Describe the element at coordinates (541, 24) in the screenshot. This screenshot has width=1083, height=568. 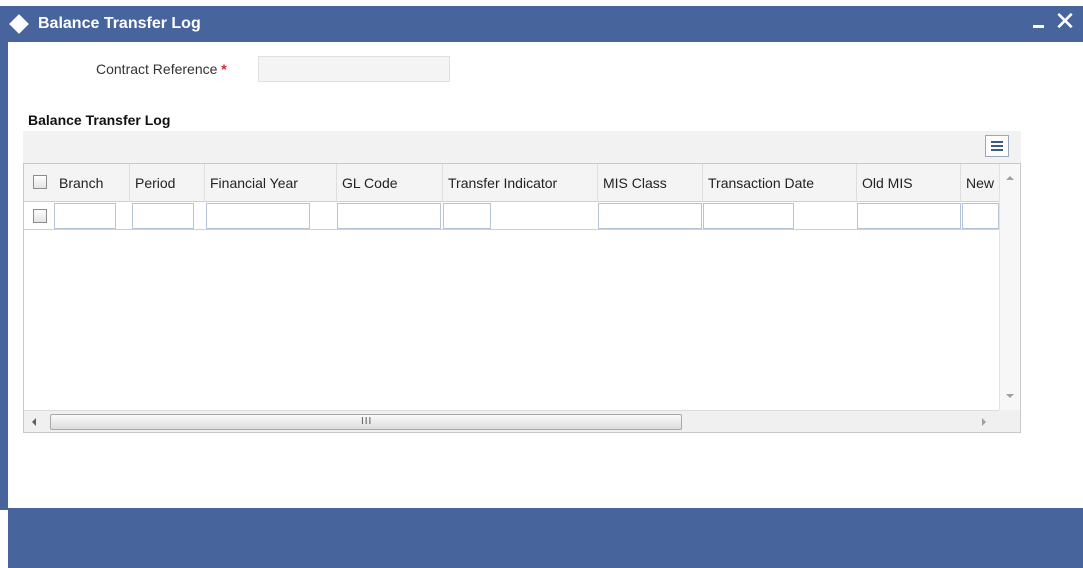
I see `title-bar: Balance Transfer Log ✕` at that location.